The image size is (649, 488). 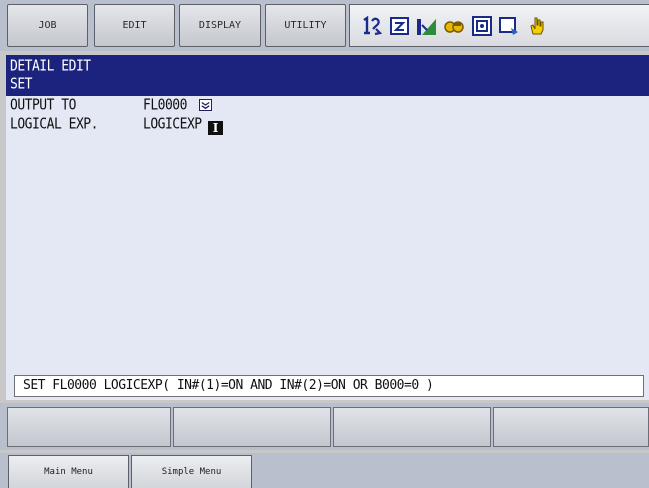 I want to click on main-menu-button: Main Menu, so click(x=68, y=471).